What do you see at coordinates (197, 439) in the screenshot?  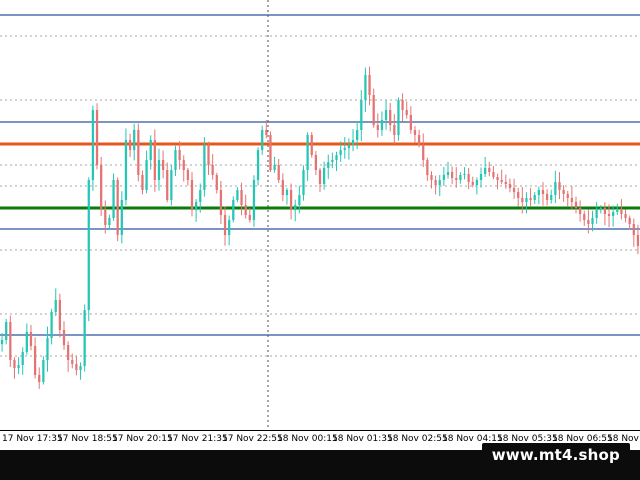 I see `time-label: 17 Nov 21:35` at bounding box center [197, 439].